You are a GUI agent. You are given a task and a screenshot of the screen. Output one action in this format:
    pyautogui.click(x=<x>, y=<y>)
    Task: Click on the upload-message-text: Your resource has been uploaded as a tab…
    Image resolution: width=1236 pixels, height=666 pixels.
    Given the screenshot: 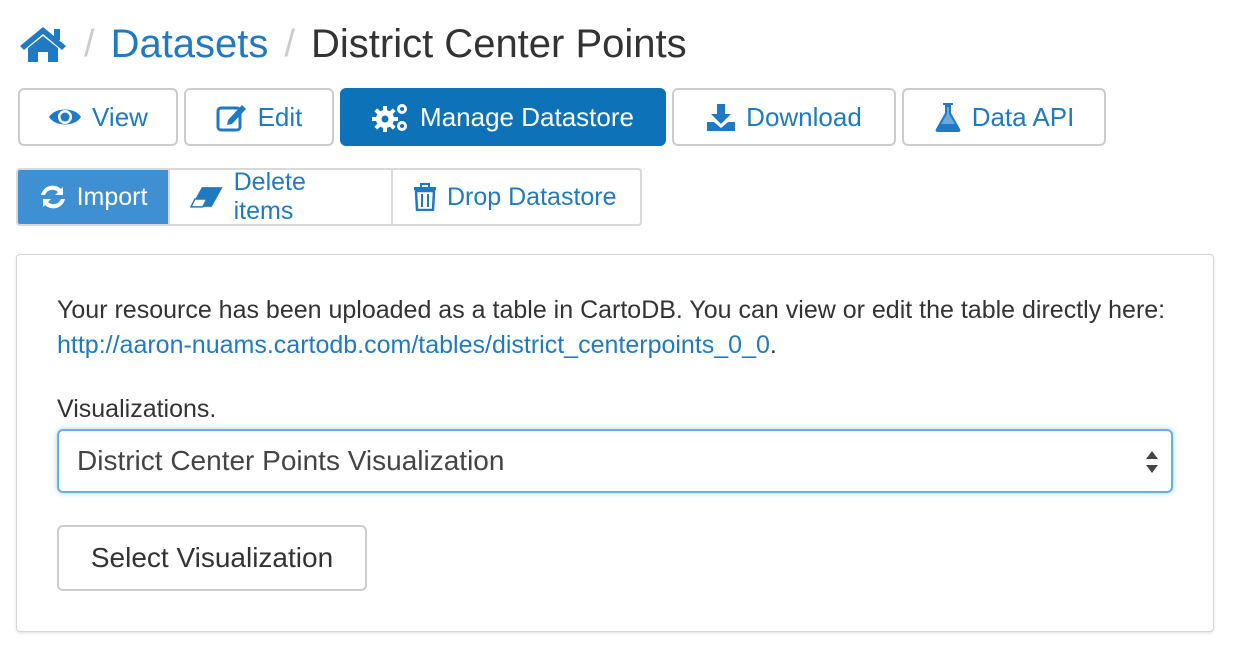 What is the action you would take?
    pyautogui.click(x=611, y=310)
    